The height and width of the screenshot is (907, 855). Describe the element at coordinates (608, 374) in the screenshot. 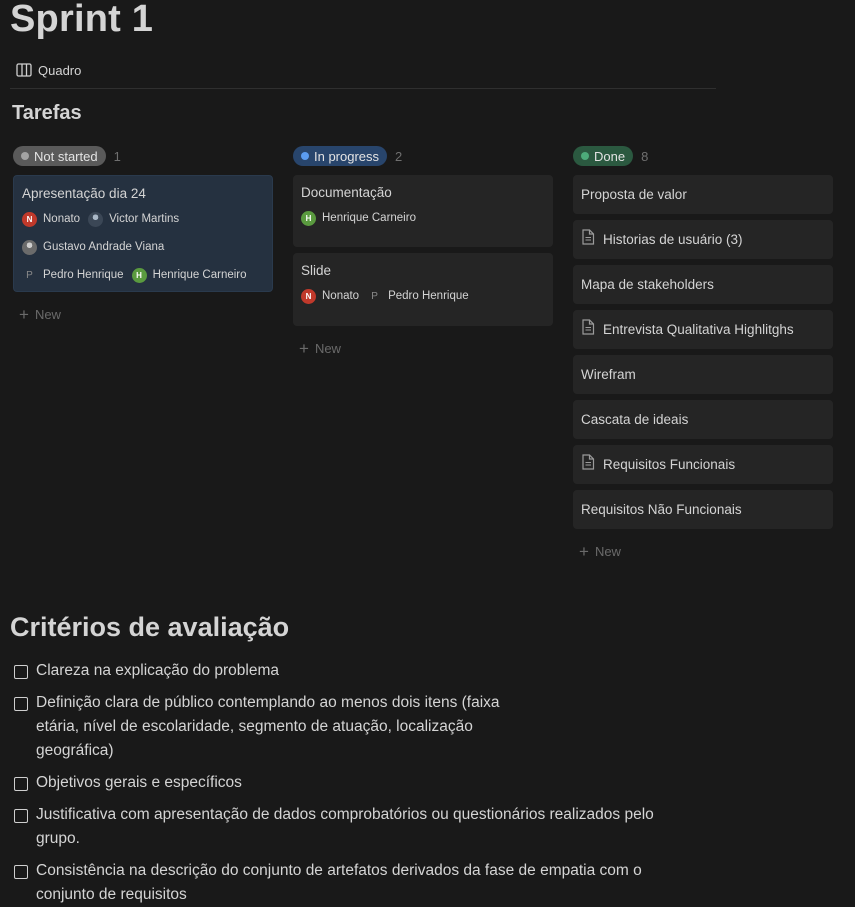

I see `card-title: Wirefram` at that location.